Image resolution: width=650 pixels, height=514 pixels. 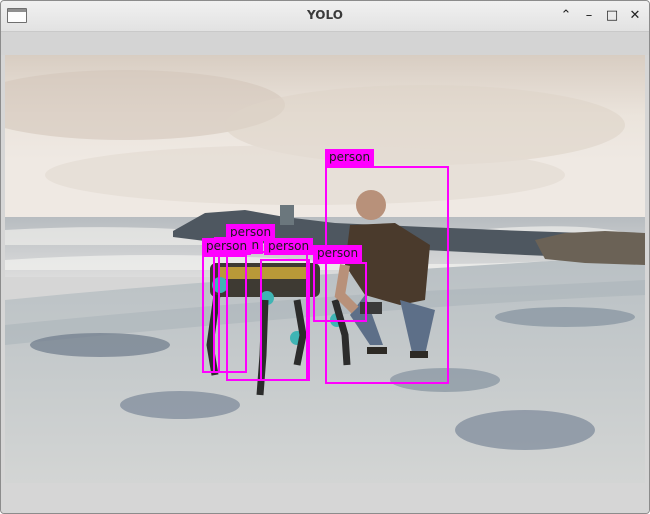 I want to click on close-button: ✕, so click(x=635, y=16).